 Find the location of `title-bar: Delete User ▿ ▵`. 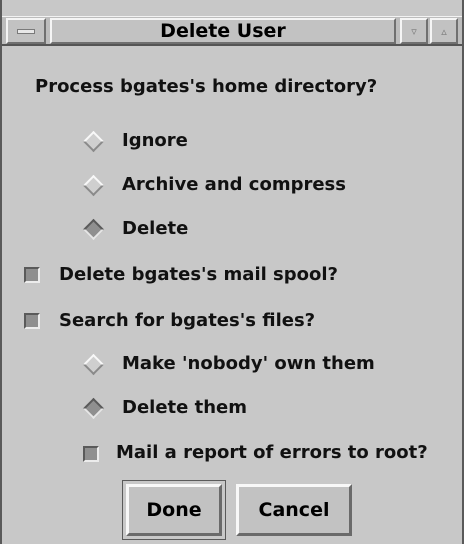

title-bar: Delete User ▿ ▵ is located at coordinates (232, 31).